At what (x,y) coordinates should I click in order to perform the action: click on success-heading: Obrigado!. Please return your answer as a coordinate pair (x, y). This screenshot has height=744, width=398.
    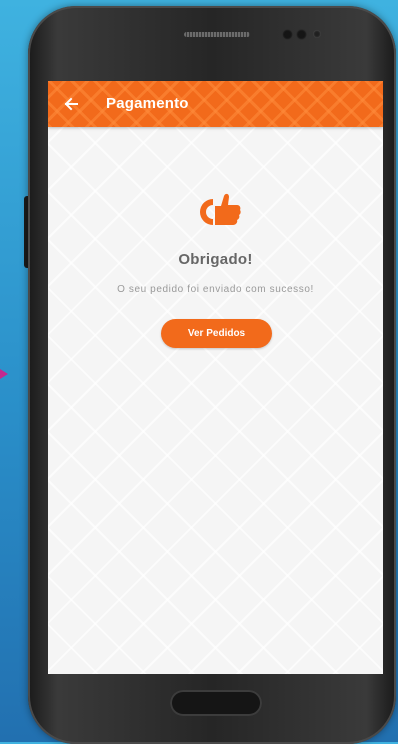
    Looking at the image, I should click on (215, 259).